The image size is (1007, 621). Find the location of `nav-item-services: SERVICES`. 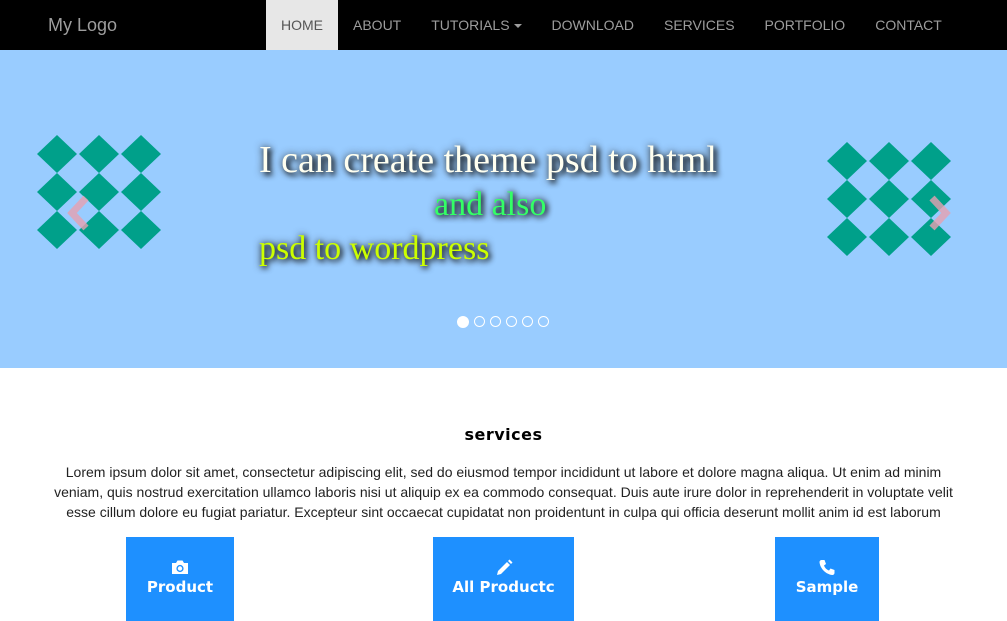

nav-item-services: SERVICES is located at coordinates (699, 25).